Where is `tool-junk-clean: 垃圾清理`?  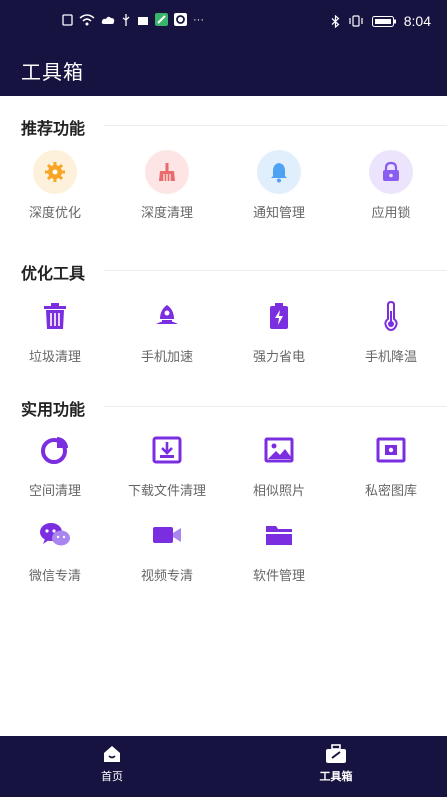
tool-junk-clean: 垃圾清理 is located at coordinates (55, 328).